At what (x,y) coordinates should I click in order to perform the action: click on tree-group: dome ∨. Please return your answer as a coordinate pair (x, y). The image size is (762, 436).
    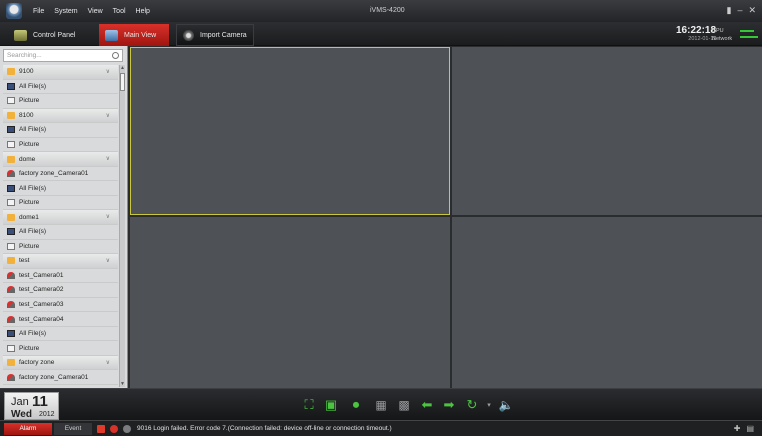
    Looking at the image, I should click on (60, 159).